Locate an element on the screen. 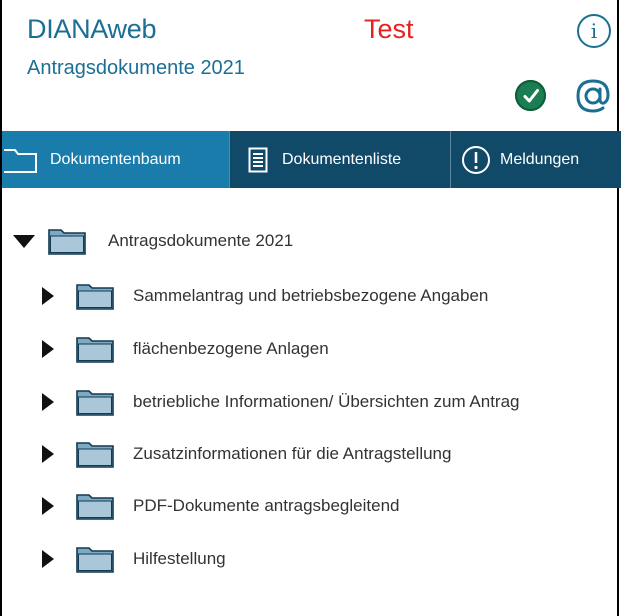 This screenshot has height=616, width=621. tab-label: Dokumentenbaum is located at coordinates (115, 159).